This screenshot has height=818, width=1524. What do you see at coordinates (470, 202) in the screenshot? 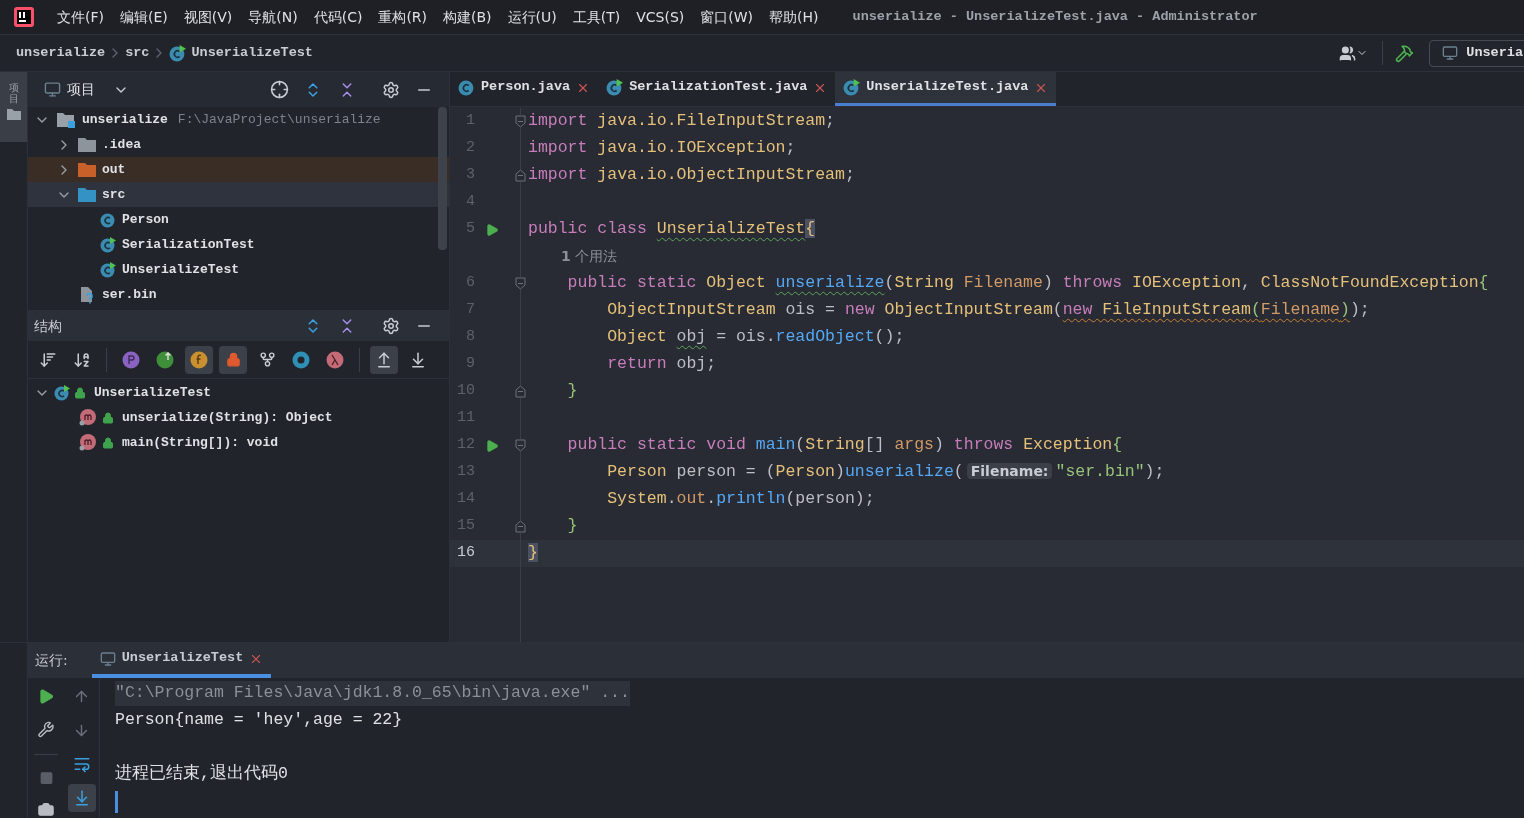
I see `line-number: 4` at bounding box center [470, 202].